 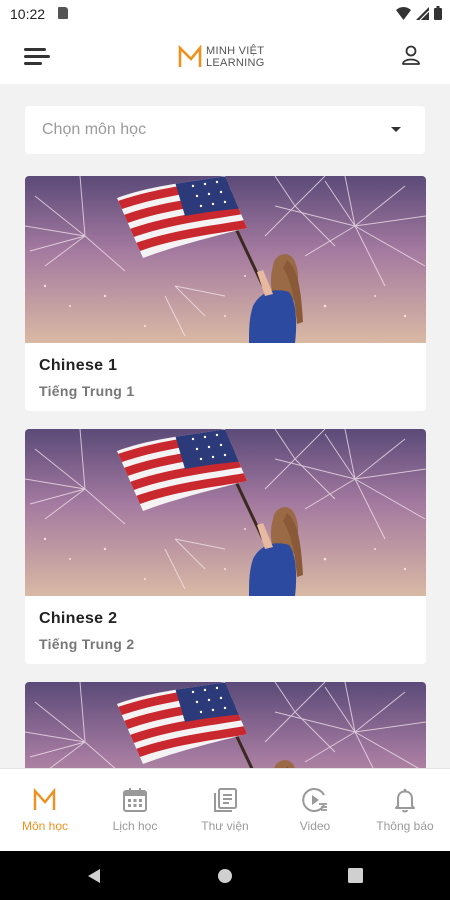 I want to click on signal-icon, so click(x=422, y=13).